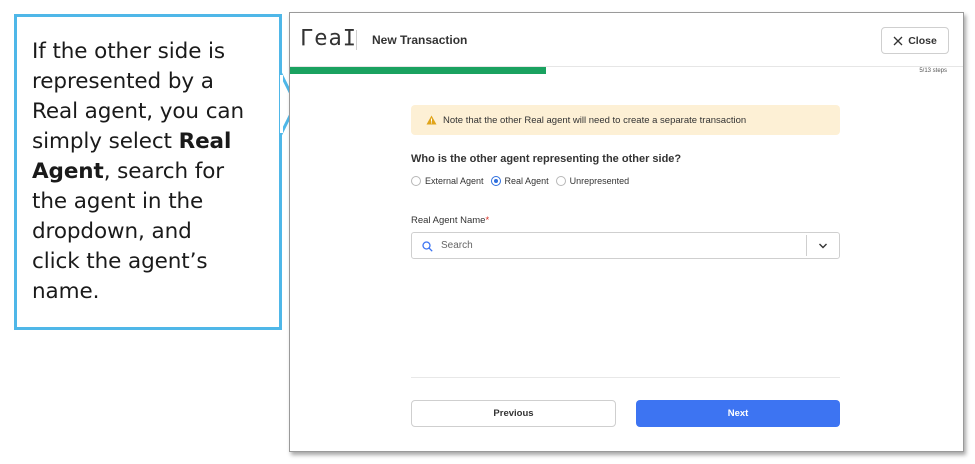 This screenshot has width=975, height=464. I want to click on footer-divider, so click(625, 377).